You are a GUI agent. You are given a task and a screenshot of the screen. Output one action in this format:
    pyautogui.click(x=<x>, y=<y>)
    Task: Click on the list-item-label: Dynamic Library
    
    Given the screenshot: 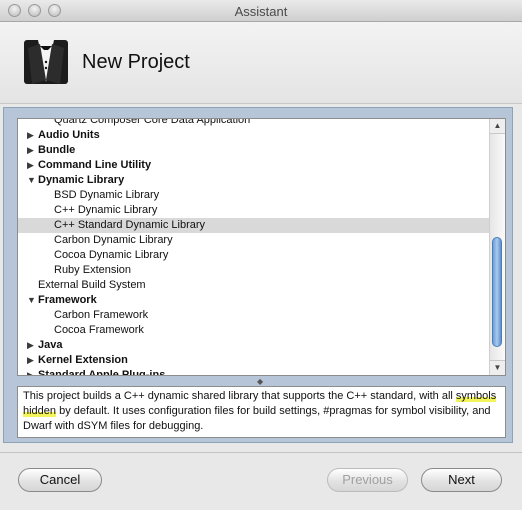 What is the action you would take?
    pyautogui.click(x=81, y=180)
    